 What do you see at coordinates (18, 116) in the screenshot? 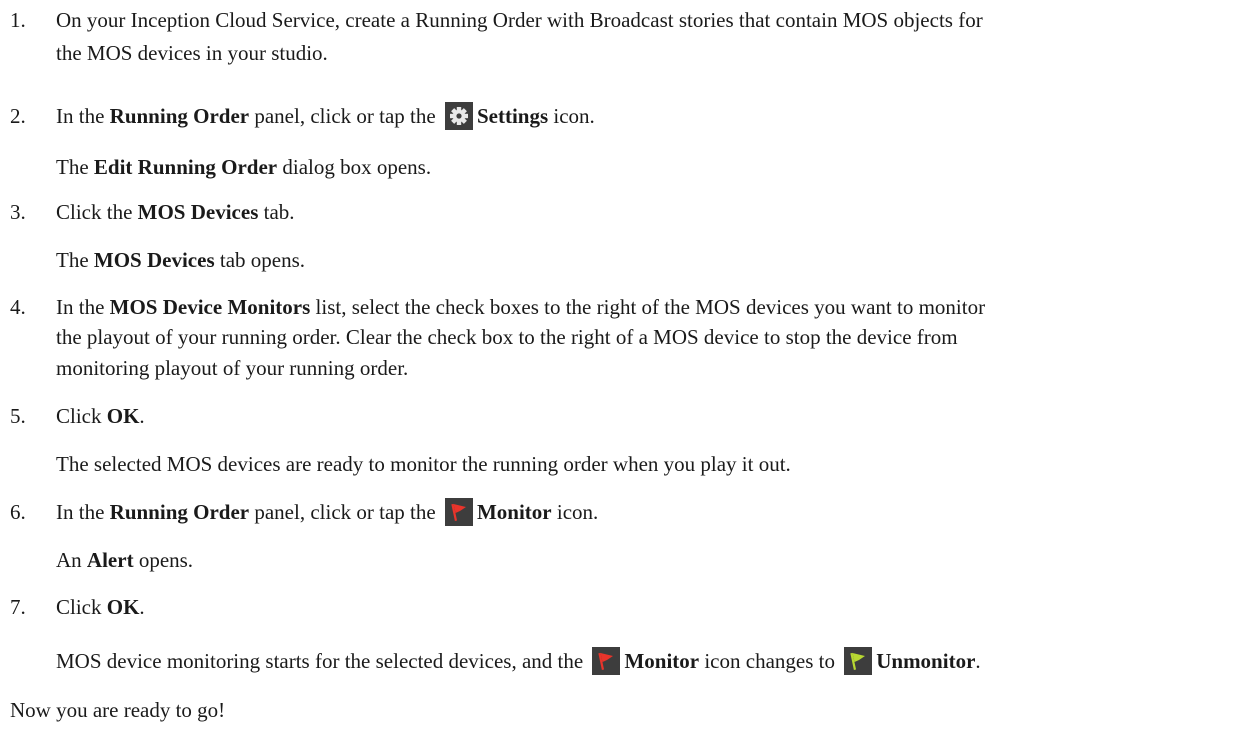
I see `step-number: 2.` at bounding box center [18, 116].